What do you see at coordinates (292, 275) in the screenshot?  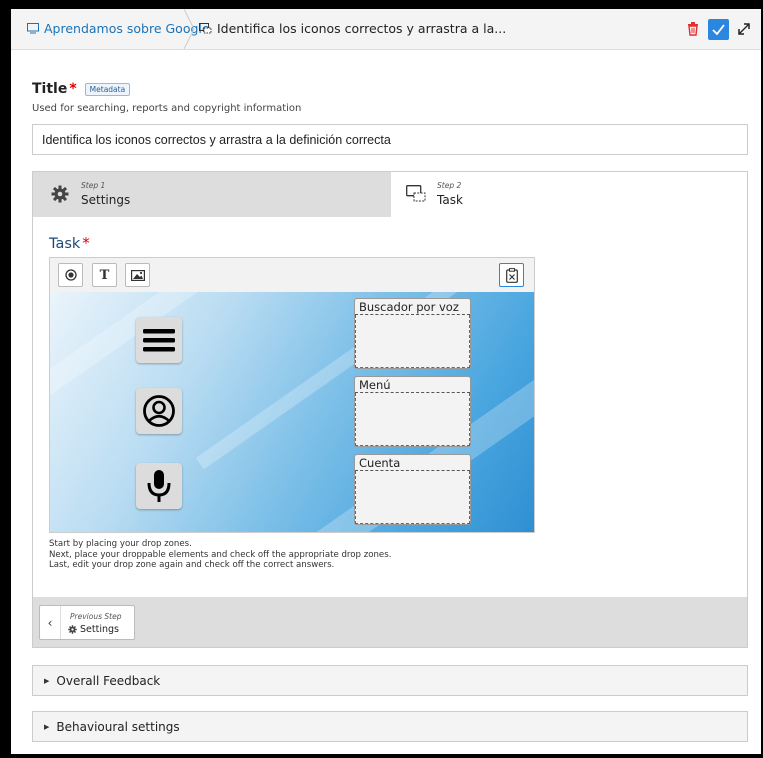 I see `editor-toolbar: T` at bounding box center [292, 275].